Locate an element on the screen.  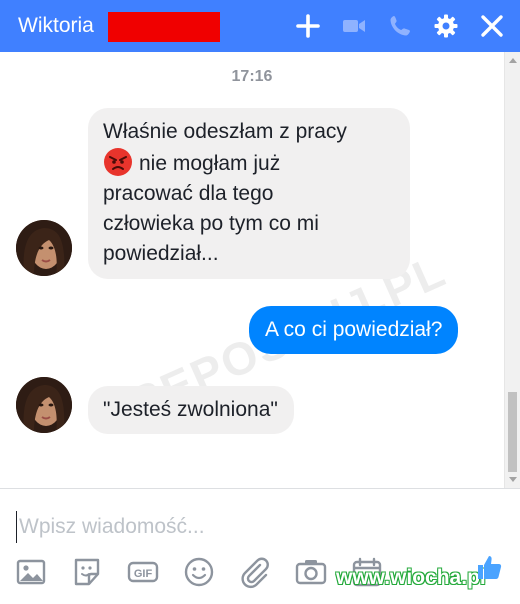
contact-name: Wiktoria is located at coordinates (56, 26).